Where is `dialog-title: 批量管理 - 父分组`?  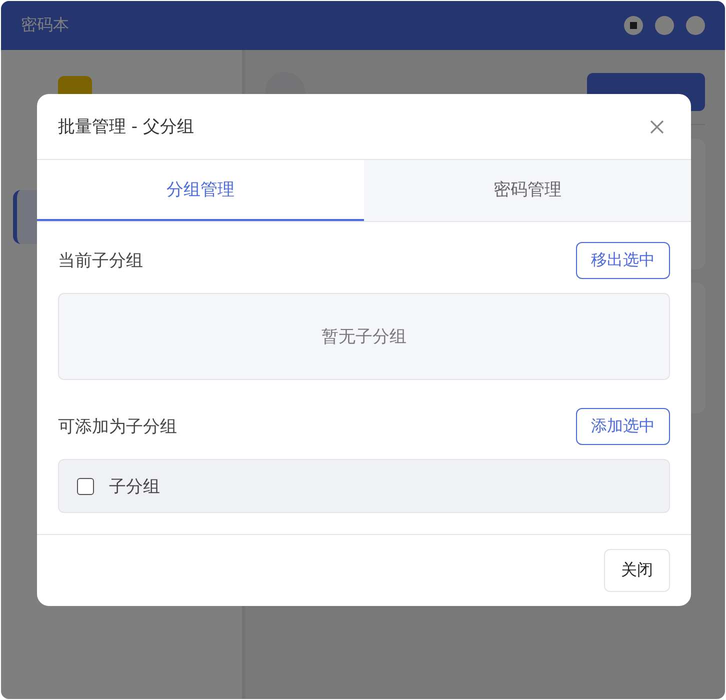 dialog-title: 批量管理 - 父分组 is located at coordinates (126, 127).